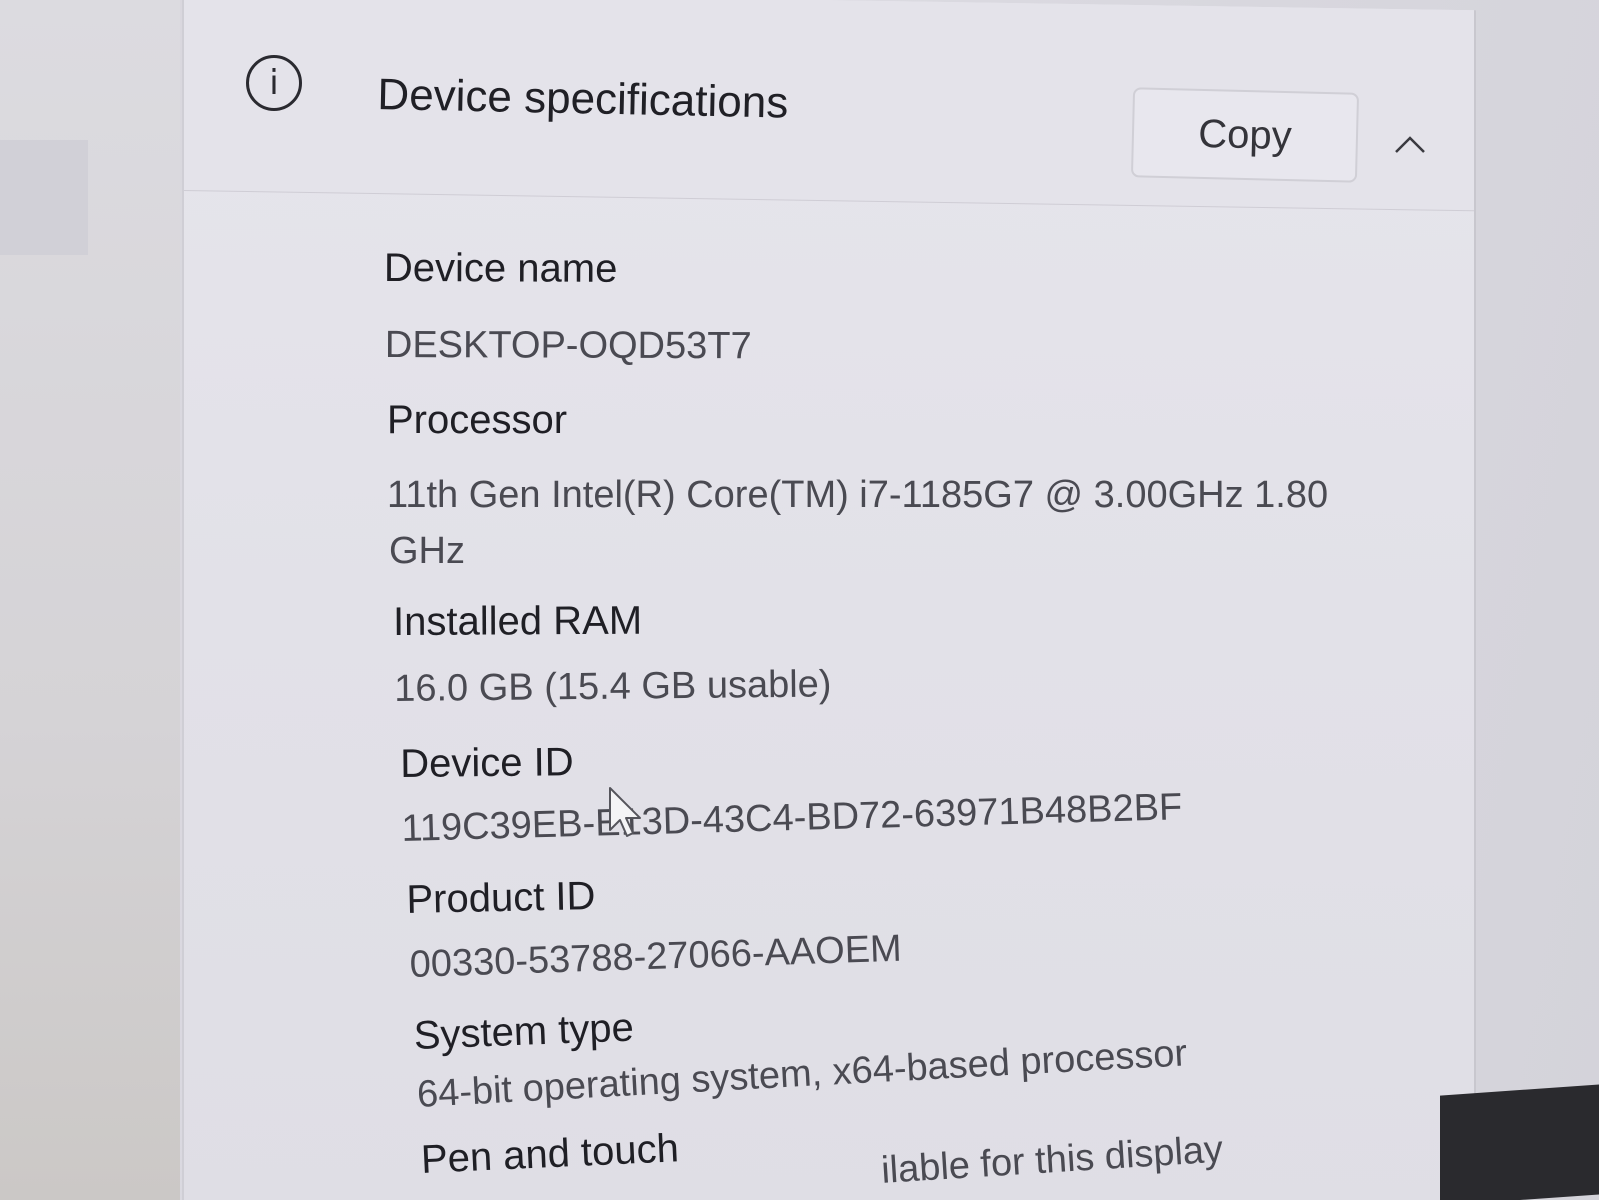  I want to click on installed-ram-value: 16.0 GB (15.4 GB usable), so click(613, 686).